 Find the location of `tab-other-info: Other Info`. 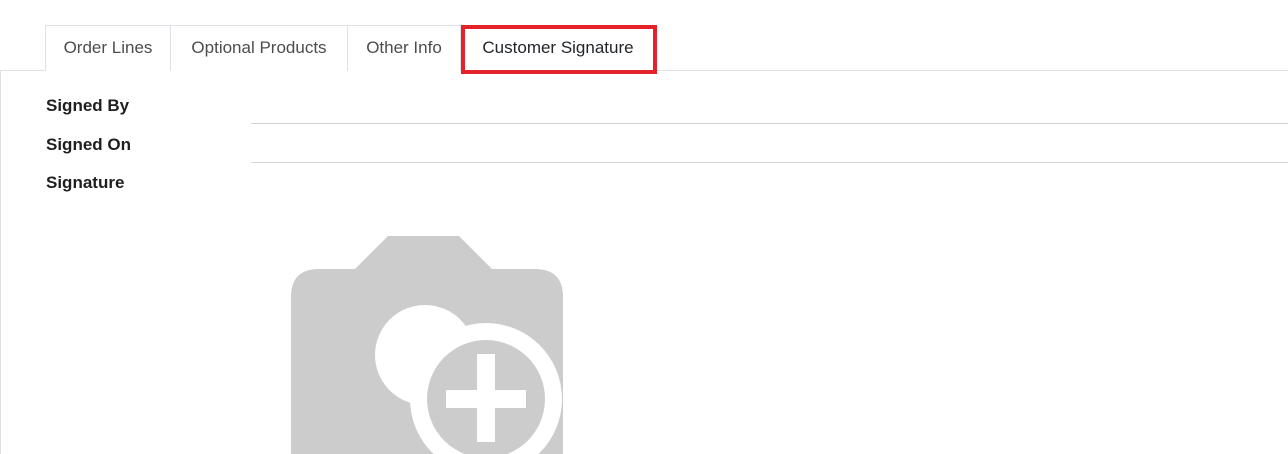

tab-other-info: Other Info is located at coordinates (404, 48).